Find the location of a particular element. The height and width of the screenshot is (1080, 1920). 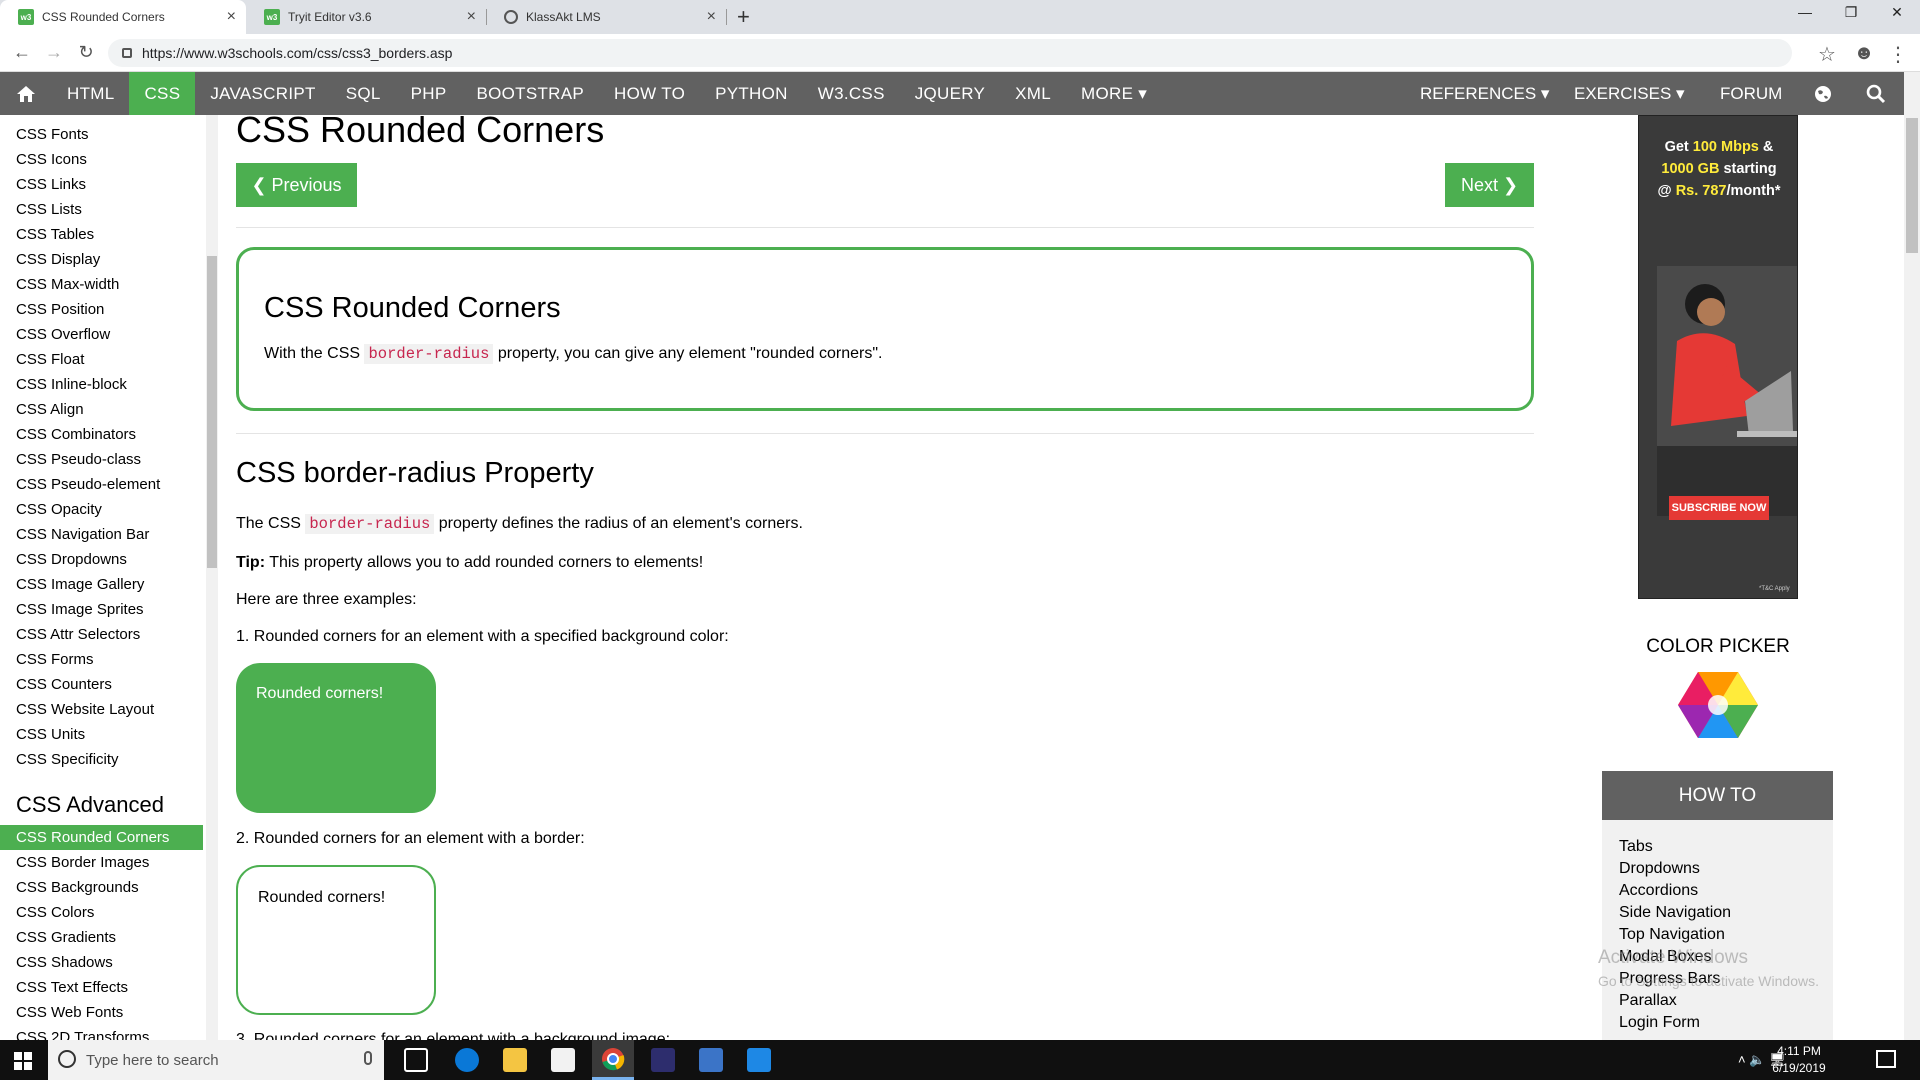

minimize-icon: — is located at coordinates (1805, 12).